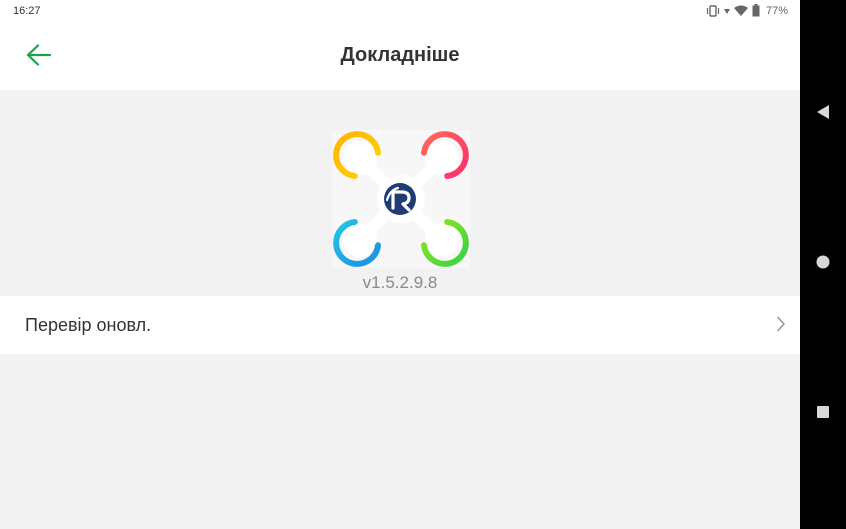 The image size is (846, 529). I want to click on battery-percent: 77%, so click(776, 10).